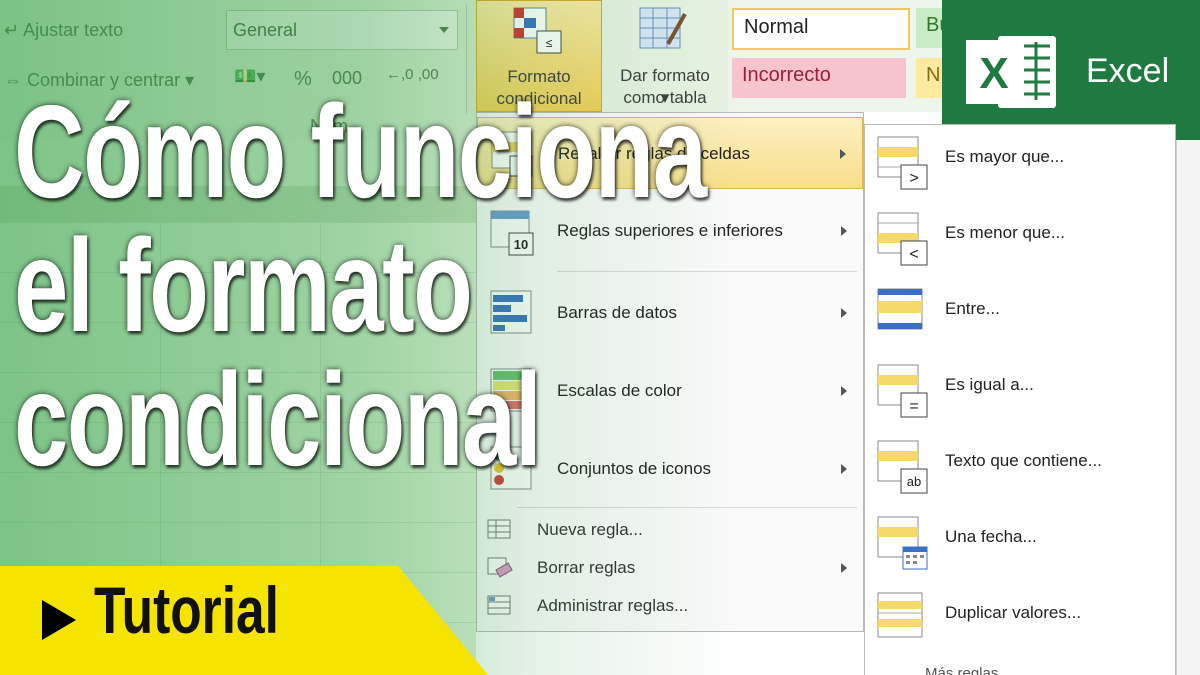 This screenshot has height=675, width=1200. What do you see at coordinates (1011, 72) in the screenshot?
I see `excel-icon: X` at bounding box center [1011, 72].